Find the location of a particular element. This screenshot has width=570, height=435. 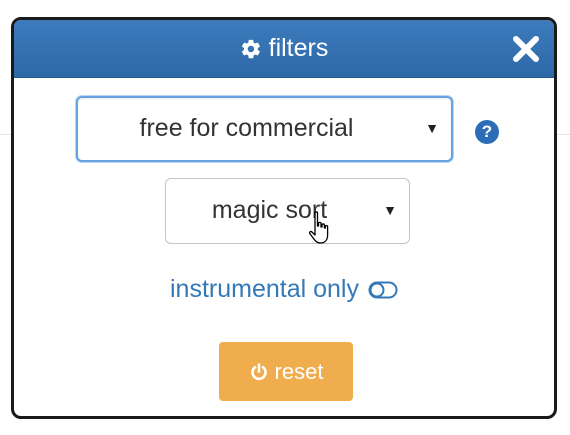

power-icon is located at coordinates (258, 371).